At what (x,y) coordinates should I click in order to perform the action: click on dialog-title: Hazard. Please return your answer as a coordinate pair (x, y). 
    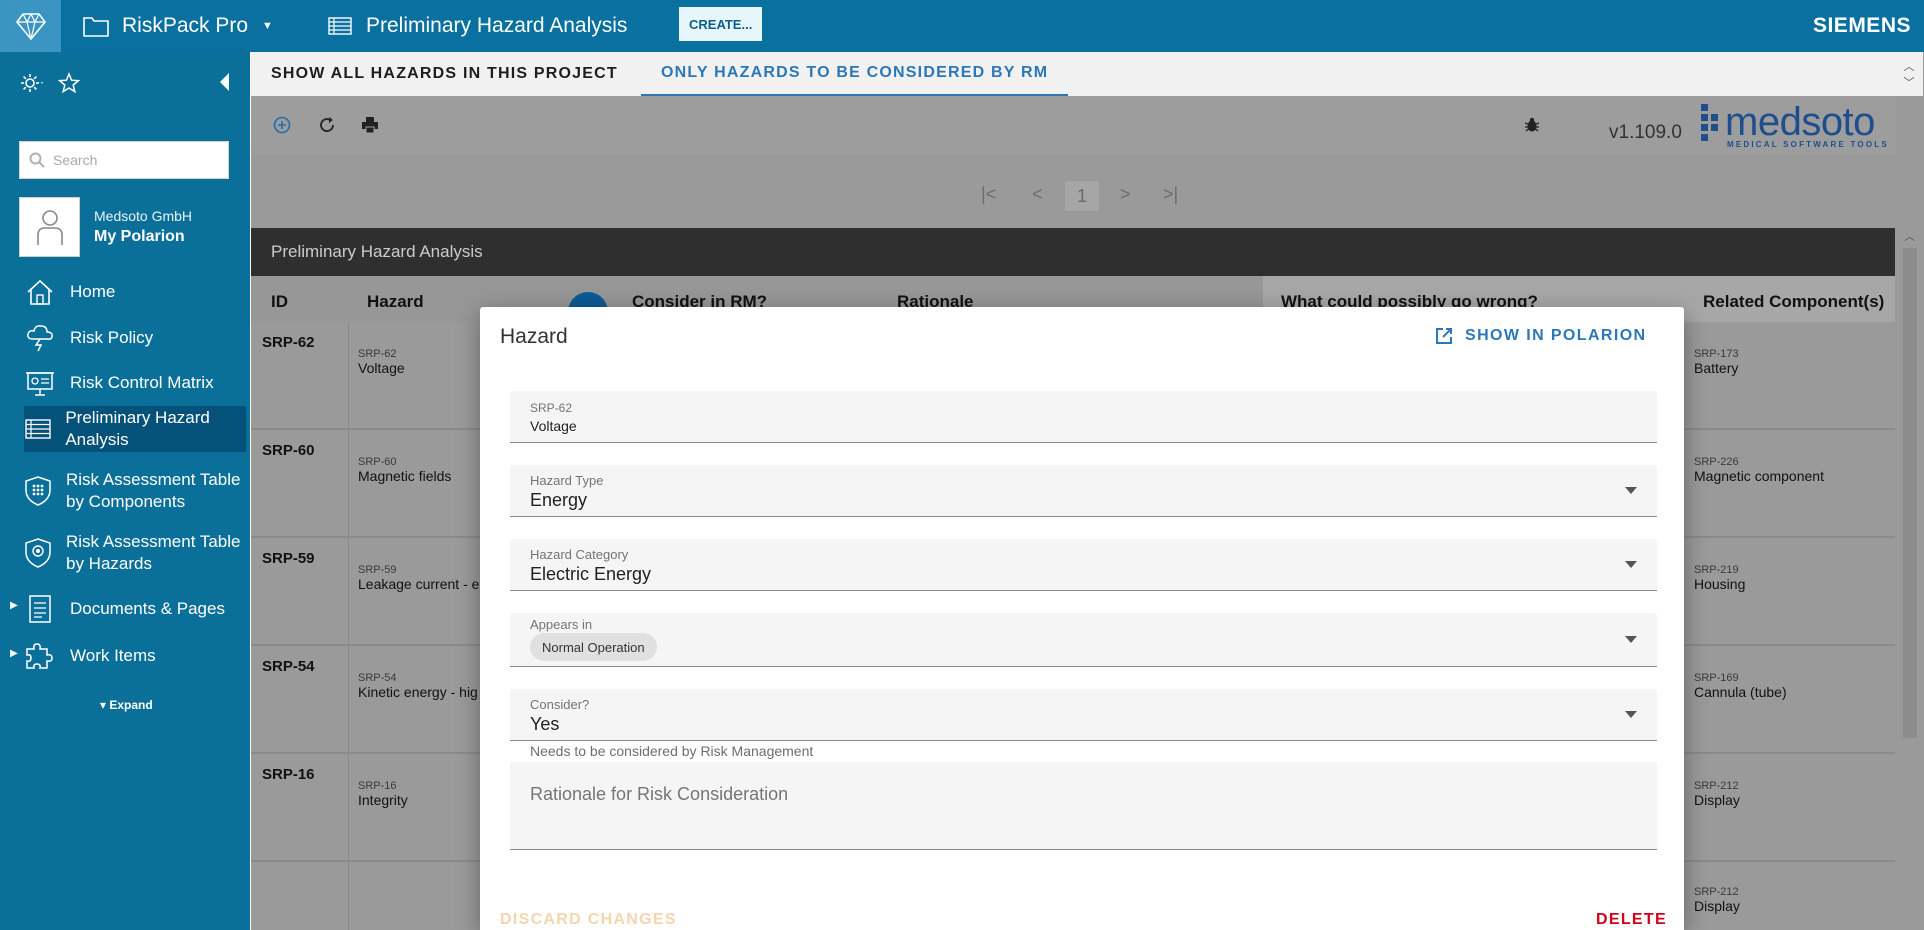
    Looking at the image, I should click on (534, 337).